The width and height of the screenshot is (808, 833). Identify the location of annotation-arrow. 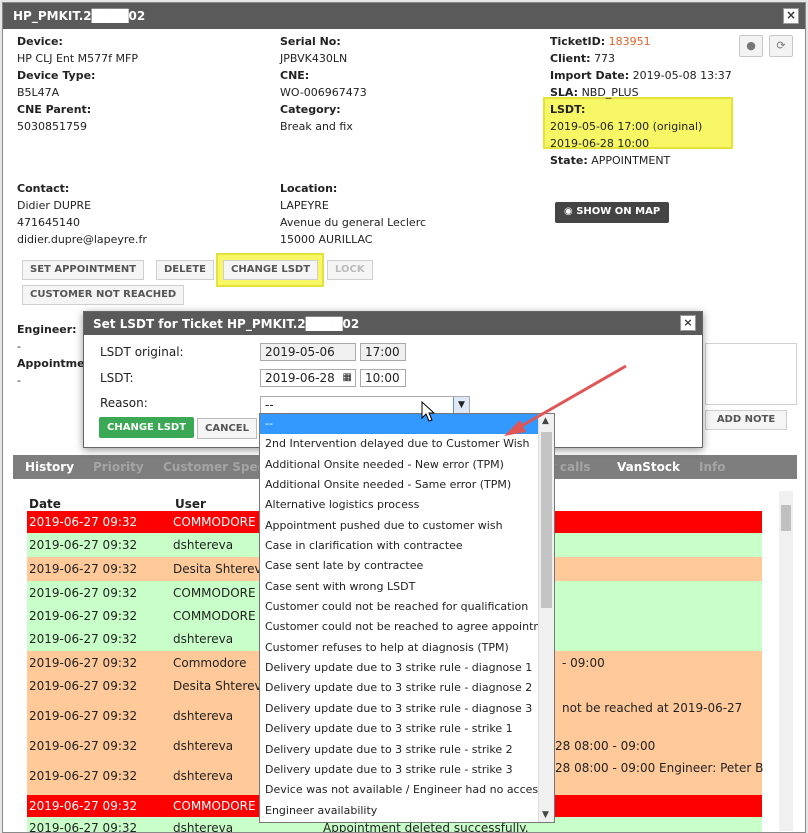
(565, 400).